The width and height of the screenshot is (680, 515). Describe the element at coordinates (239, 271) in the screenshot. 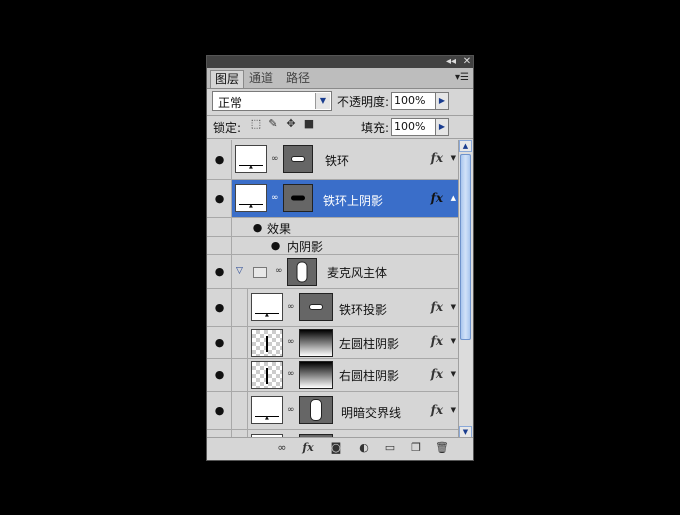

I see `disclosure-triangle-icon: ▽` at that location.